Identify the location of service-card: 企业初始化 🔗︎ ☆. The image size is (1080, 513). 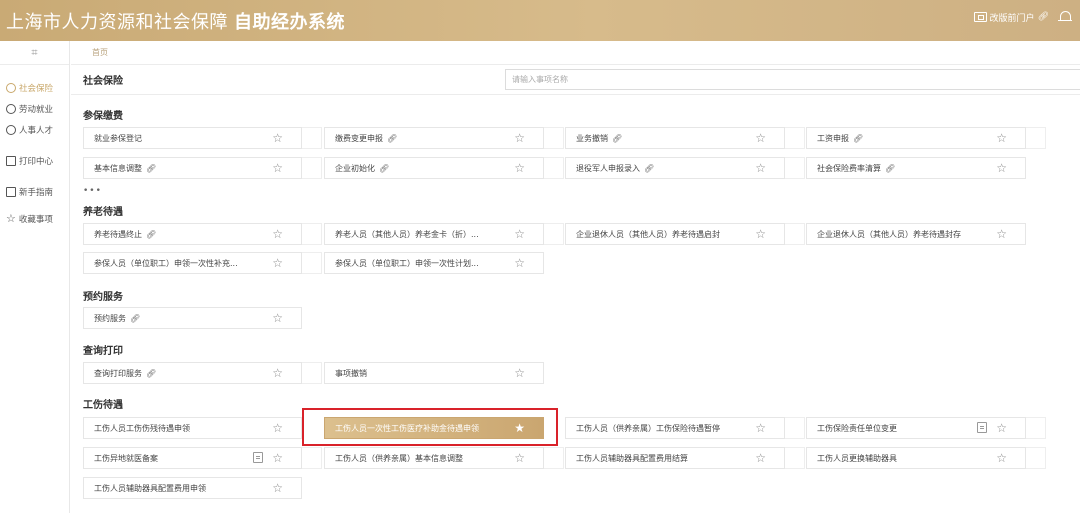
(434, 168).